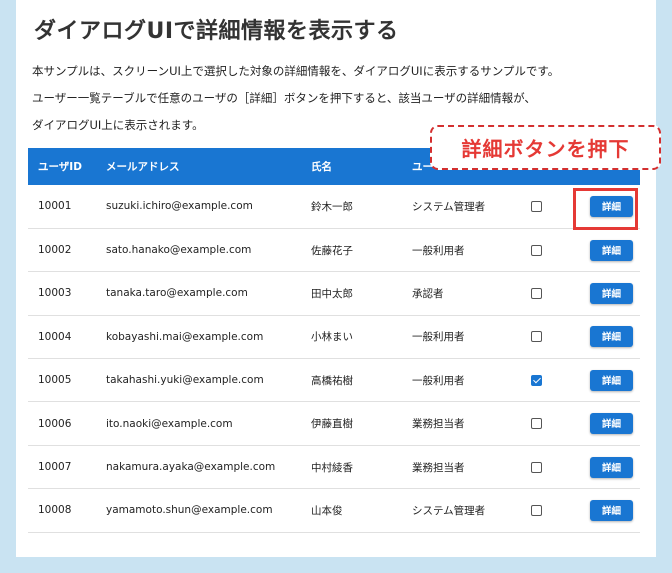 This screenshot has height=573, width=672. I want to click on cell-email: tanaka.taro@example.com, so click(198, 293).